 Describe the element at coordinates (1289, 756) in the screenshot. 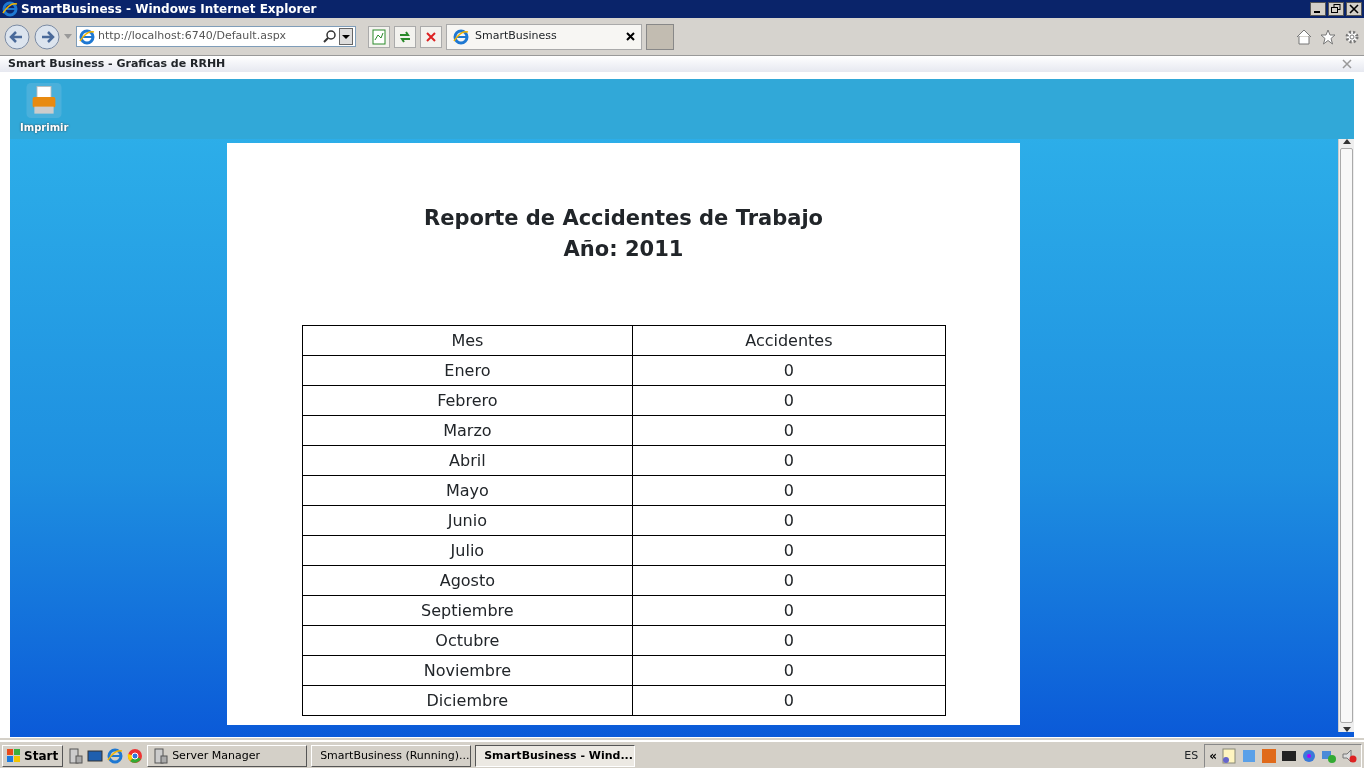

I see `tray-icon` at that location.